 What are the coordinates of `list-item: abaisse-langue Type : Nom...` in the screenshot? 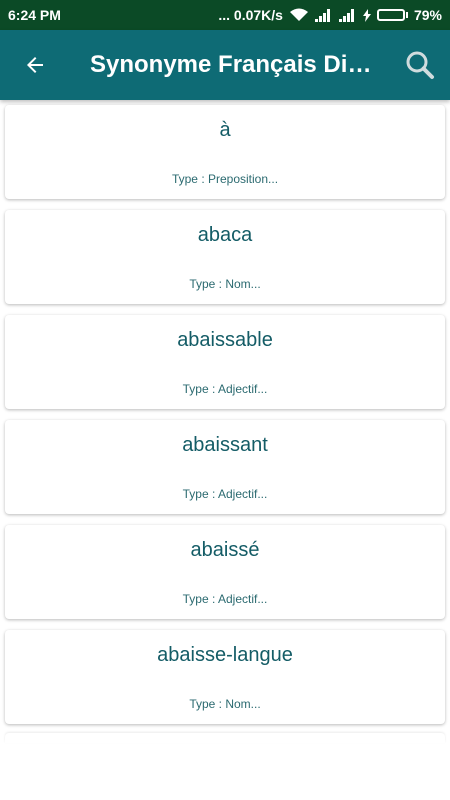 It's located at (225, 677).